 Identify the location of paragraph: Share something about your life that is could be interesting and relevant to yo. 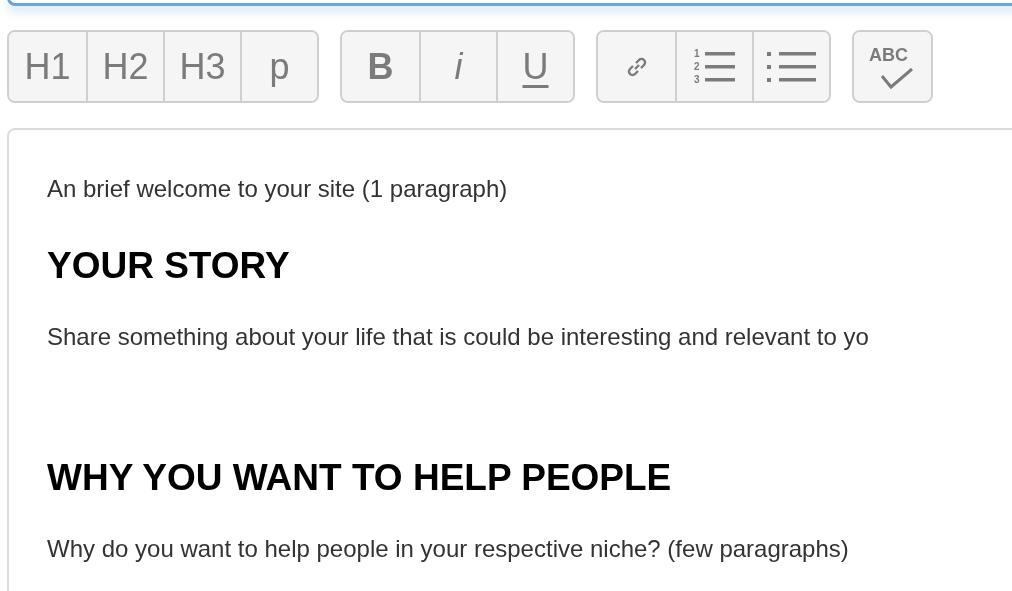
(458, 337).